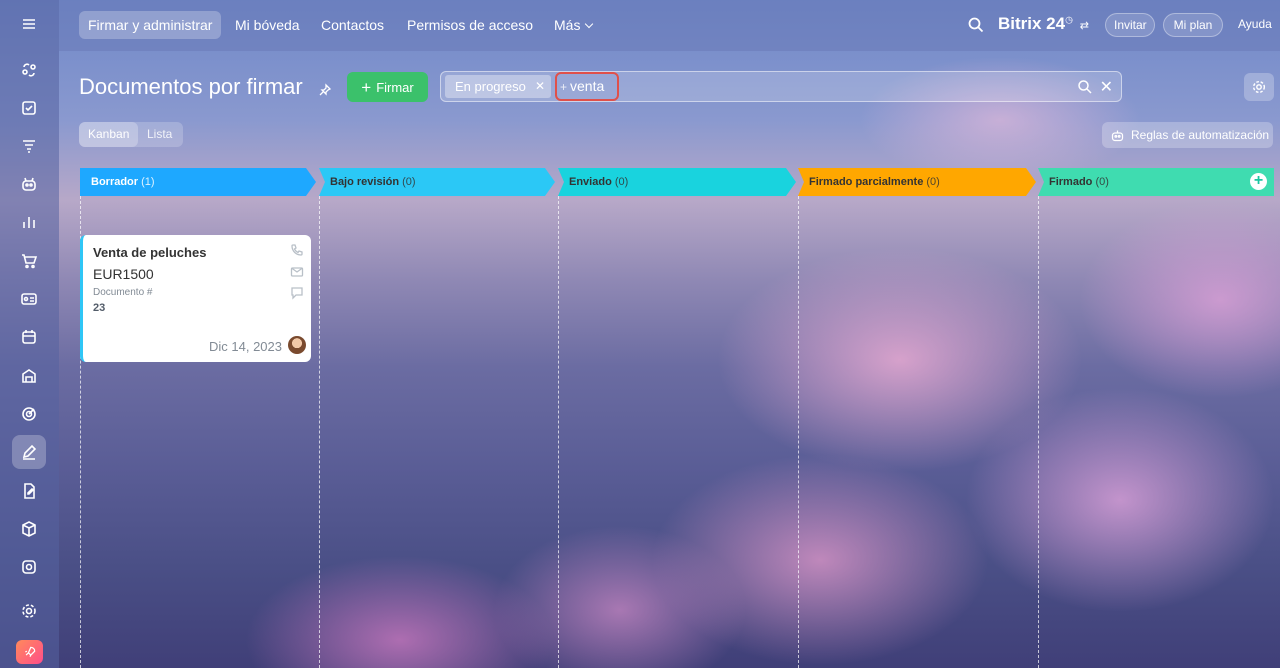 The image size is (1280, 668). I want to click on tab-mas: Más, so click(573, 25).